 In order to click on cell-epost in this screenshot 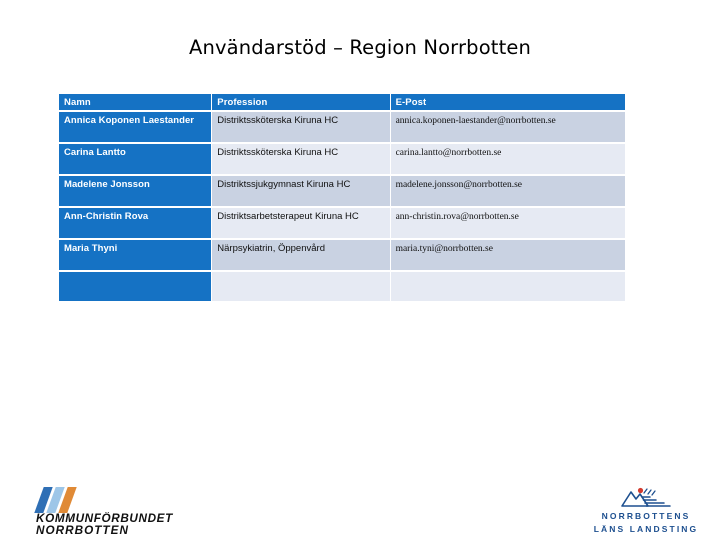, I will do `click(507, 286)`.